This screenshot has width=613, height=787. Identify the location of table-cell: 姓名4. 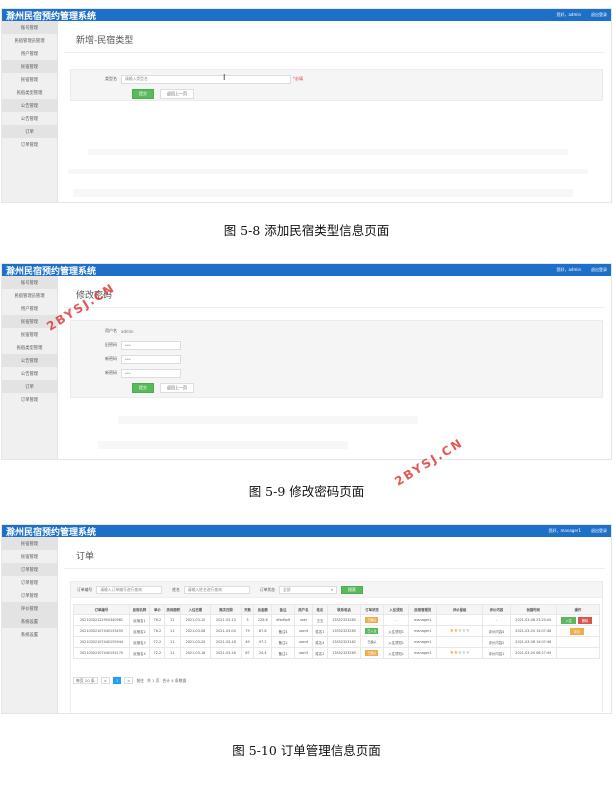
(320, 642).